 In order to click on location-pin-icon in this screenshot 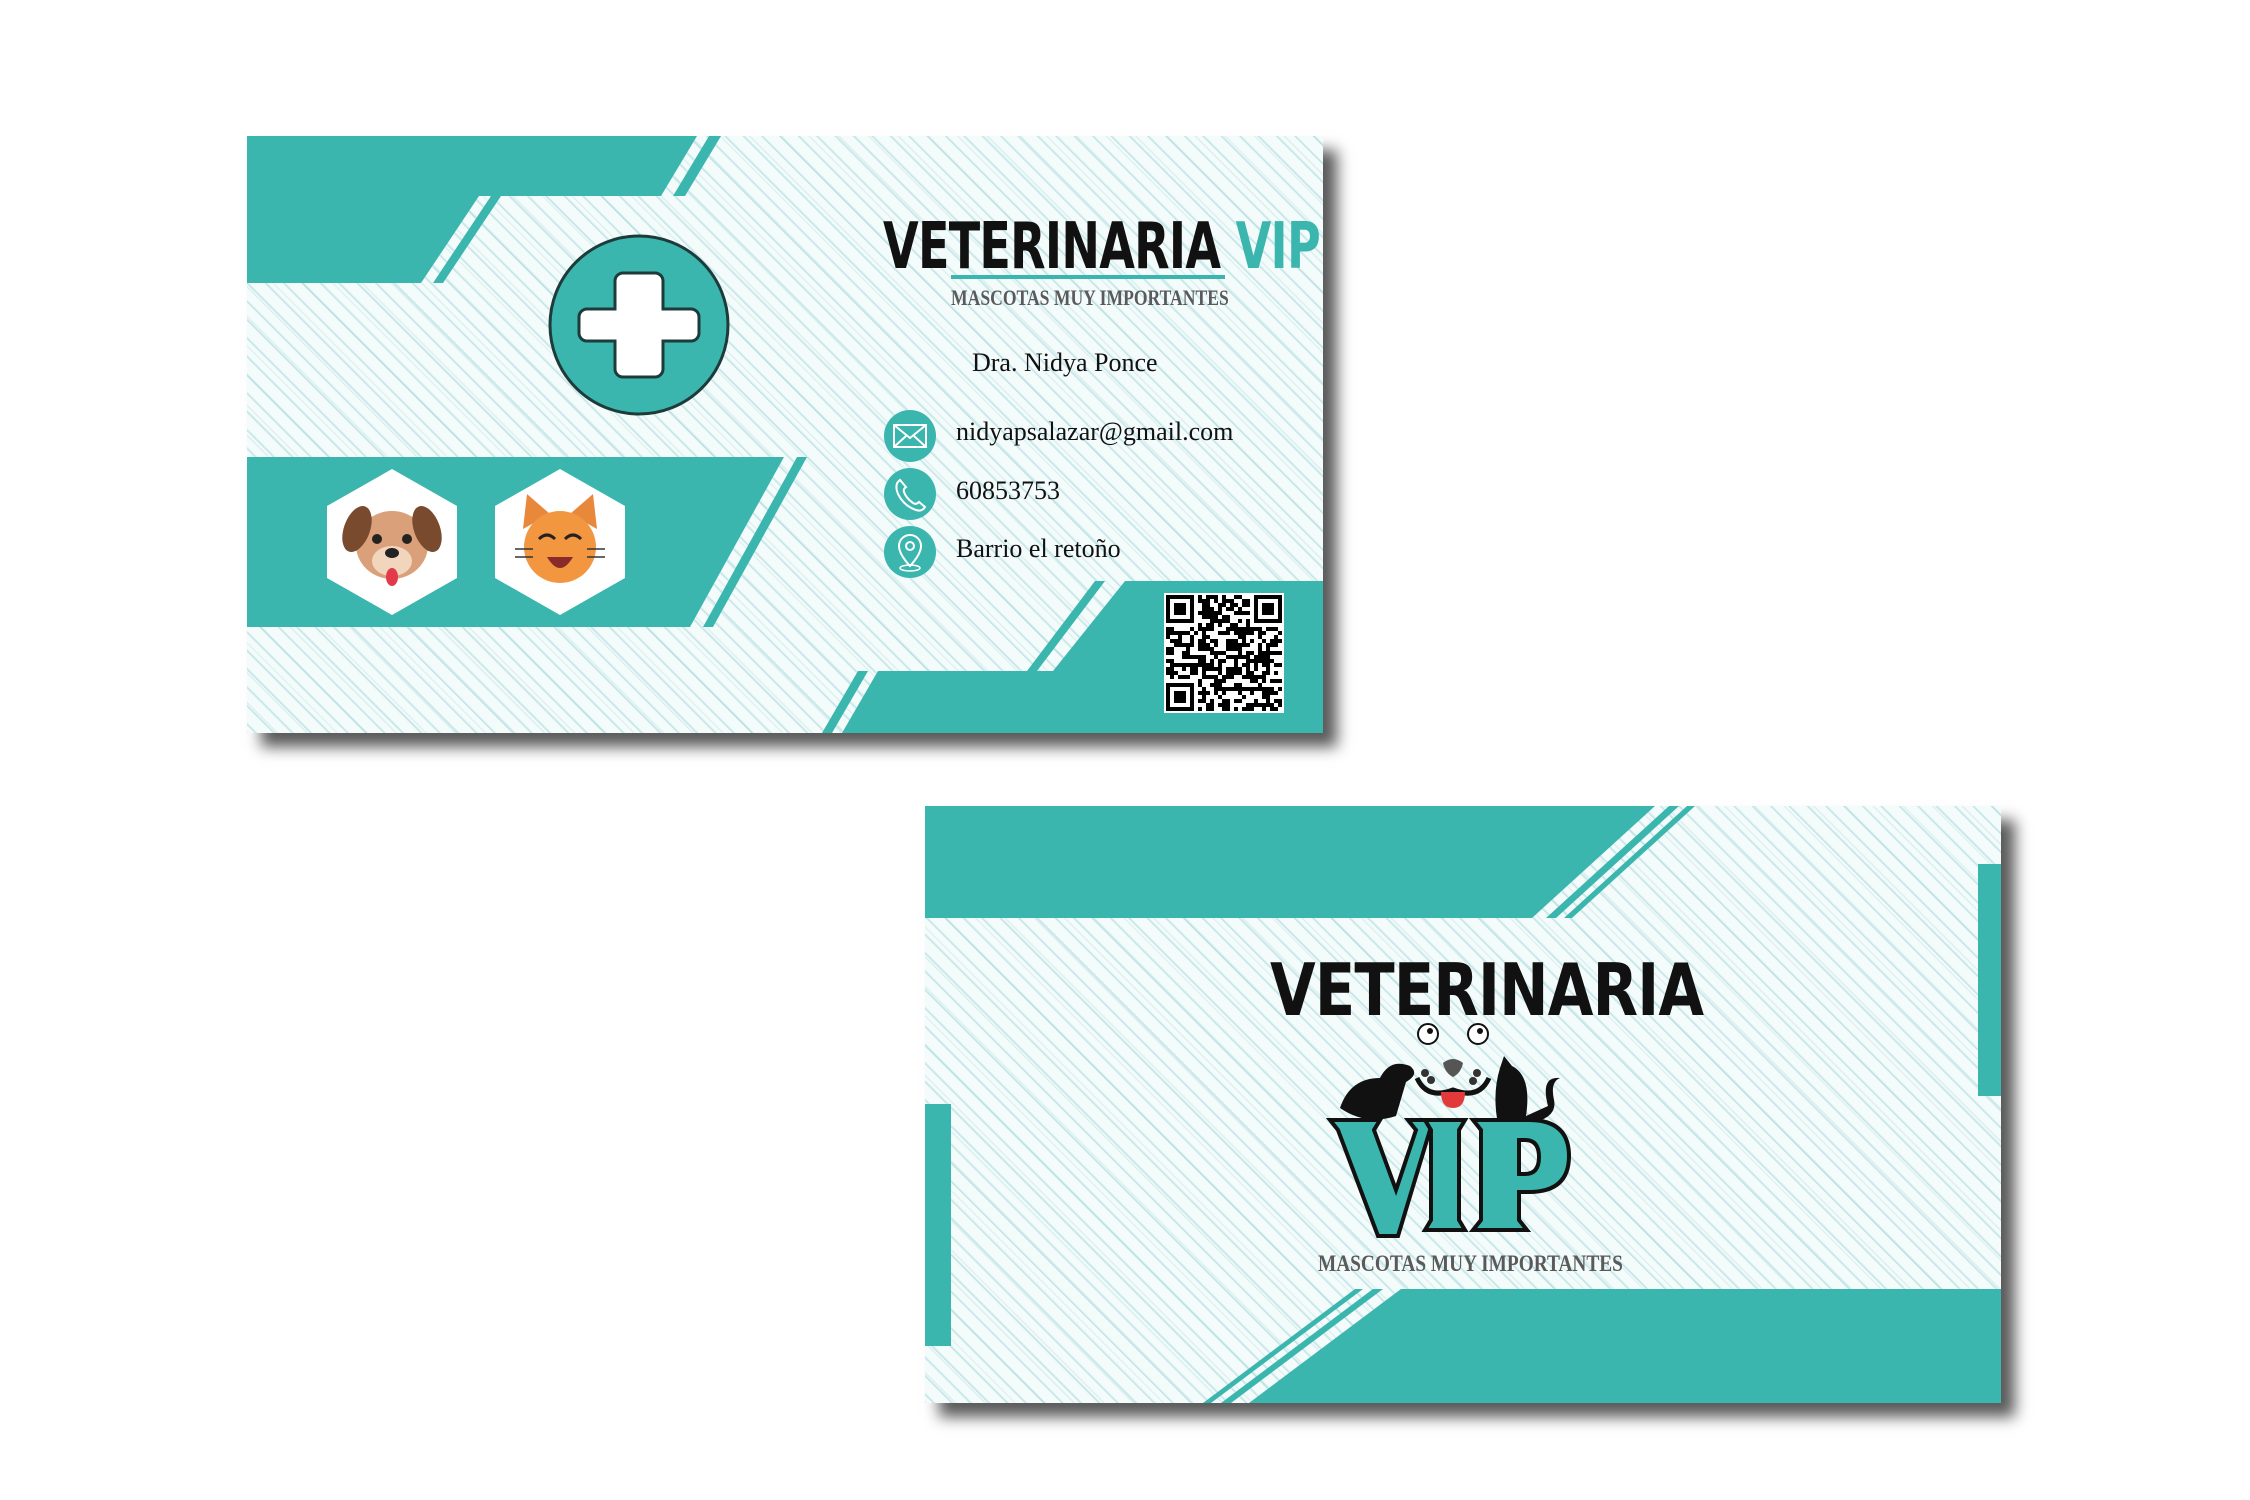, I will do `click(910, 552)`.